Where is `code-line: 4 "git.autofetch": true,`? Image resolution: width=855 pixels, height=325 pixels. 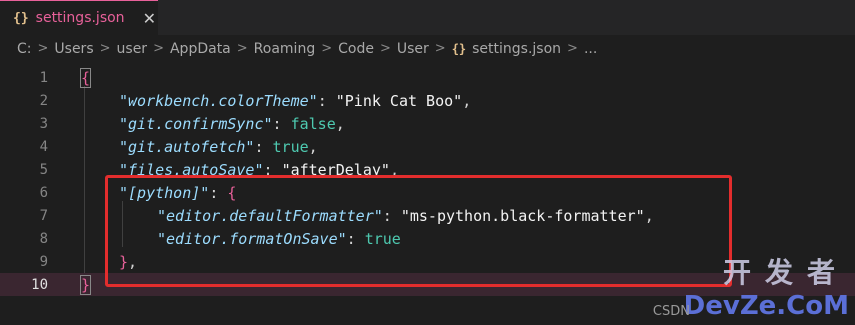
code-line: 4 "git.autofetch": true, is located at coordinates (427, 146).